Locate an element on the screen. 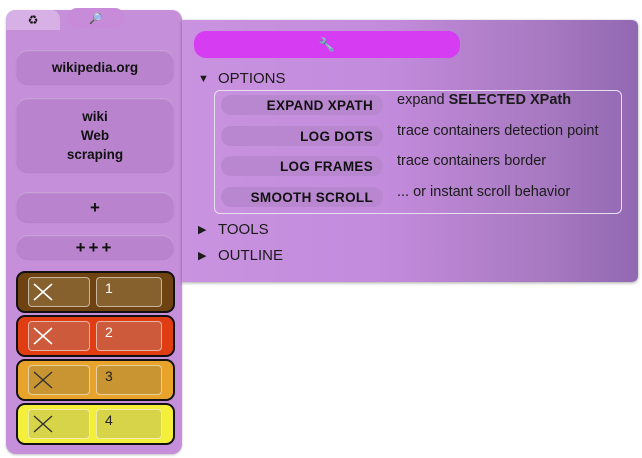 The width and height of the screenshot is (642, 458). option-description-text: trace containers detection point is located at coordinates (498, 131).